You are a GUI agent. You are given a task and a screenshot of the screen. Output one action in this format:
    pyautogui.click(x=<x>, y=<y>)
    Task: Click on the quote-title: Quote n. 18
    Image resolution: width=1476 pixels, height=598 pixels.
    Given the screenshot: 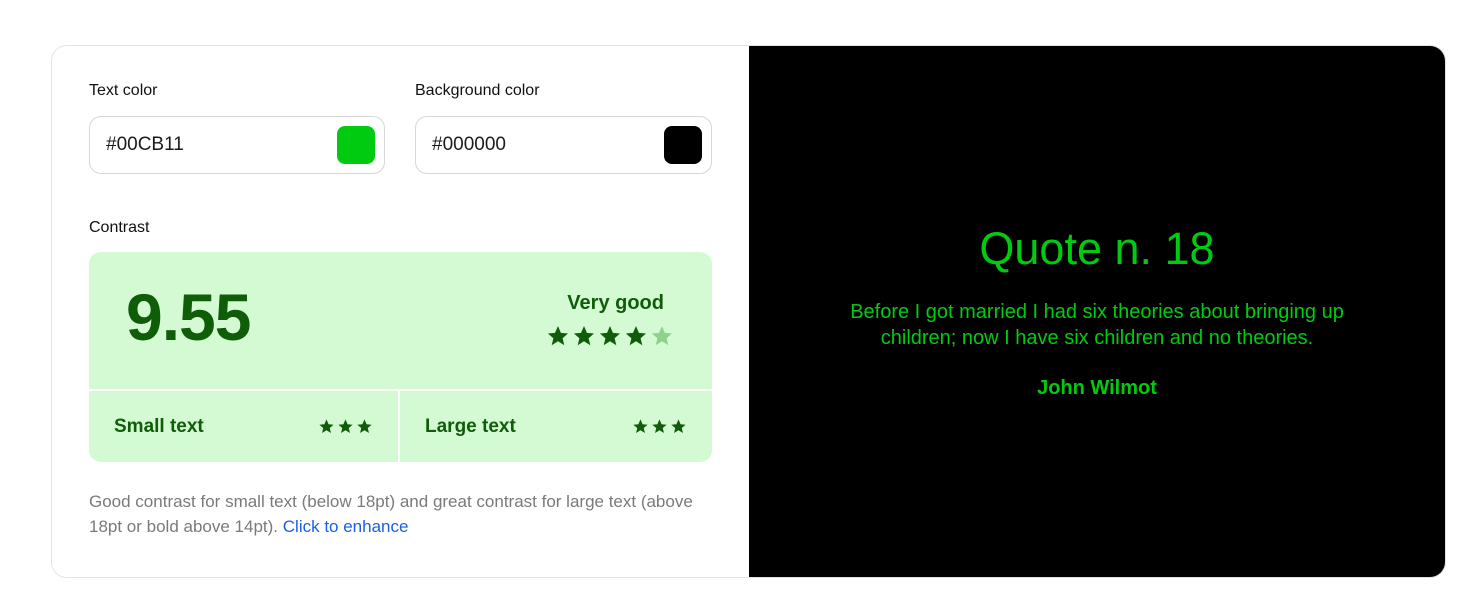 What is the action you would take?
    pyautogui.click(x=1097, y=248)
    